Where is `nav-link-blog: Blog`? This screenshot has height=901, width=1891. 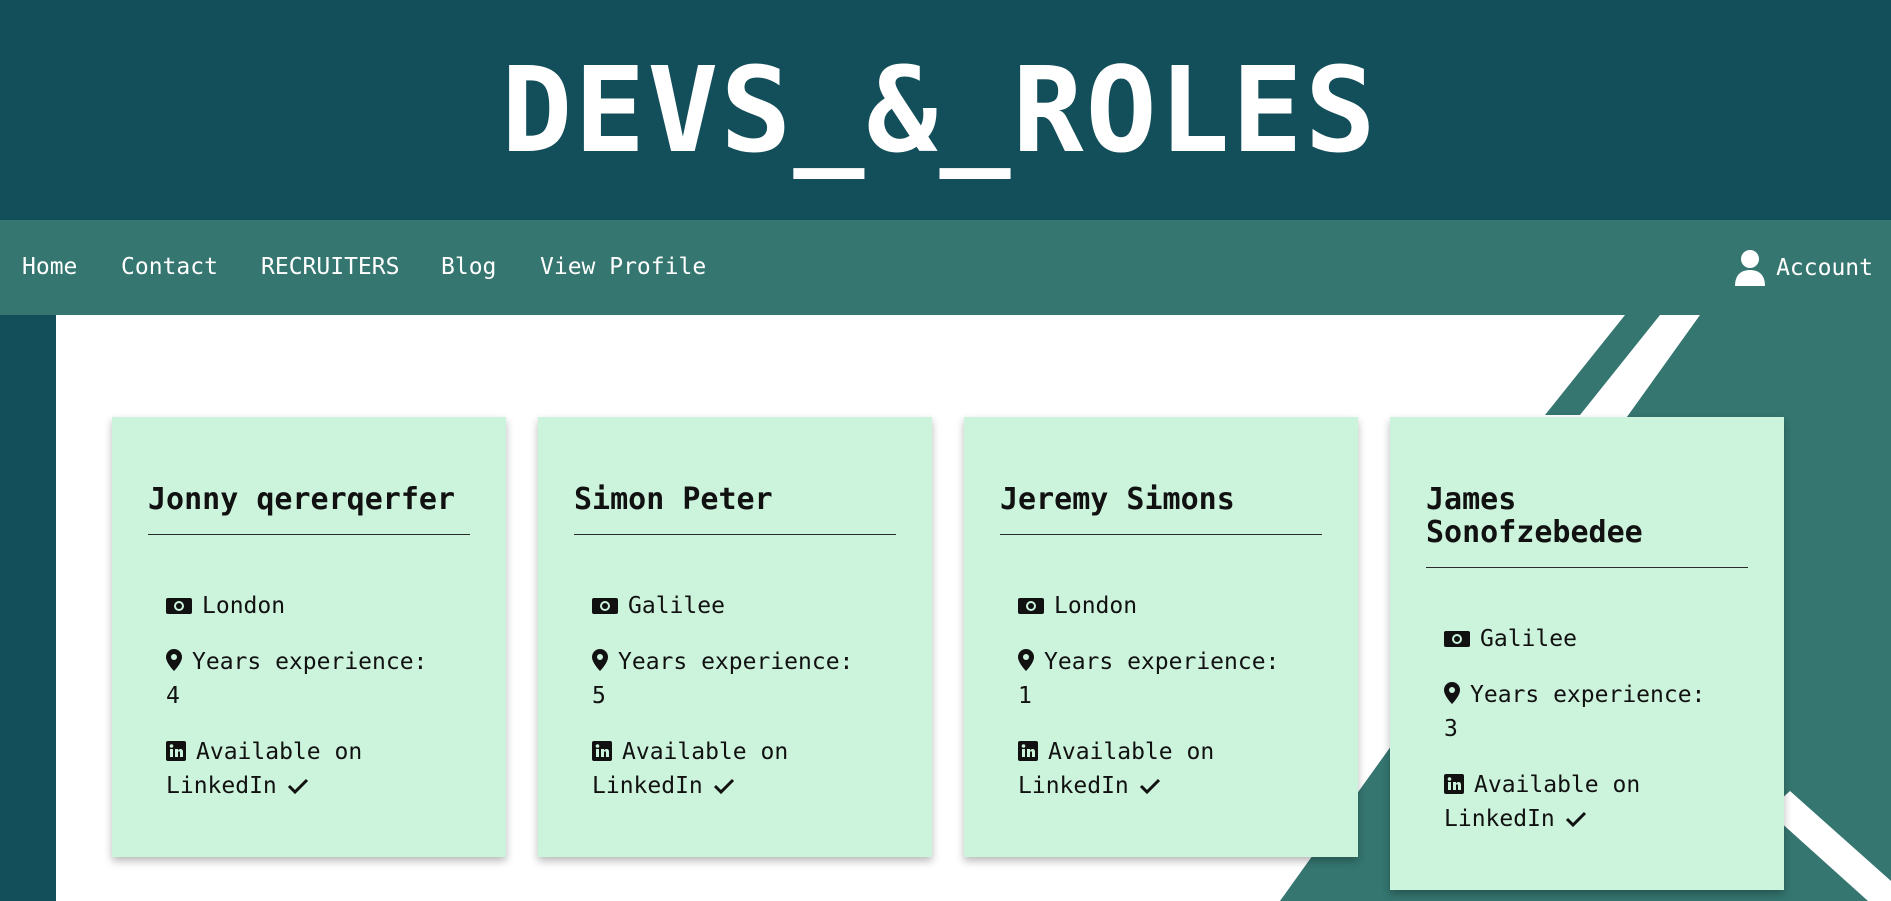
nav-link-blog: Blog is located at coordinates (468, 267).